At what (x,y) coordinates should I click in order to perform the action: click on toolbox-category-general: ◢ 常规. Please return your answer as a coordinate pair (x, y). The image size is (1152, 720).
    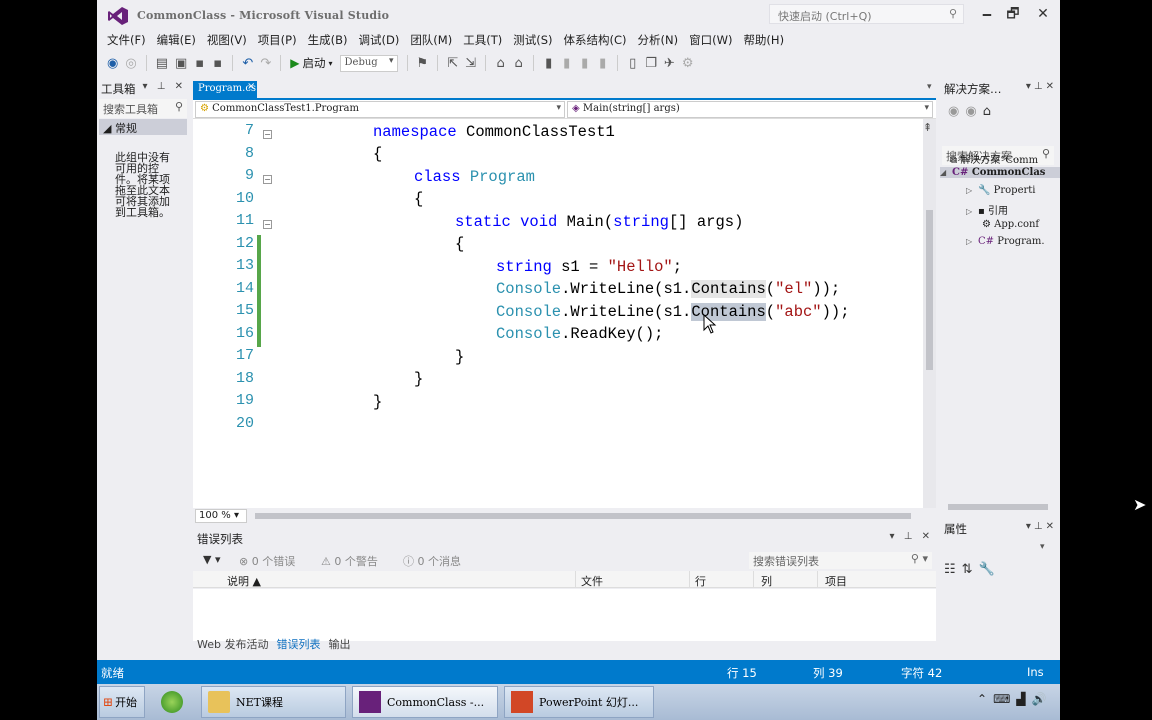
    Looking at the image, I should click on (143, 127).